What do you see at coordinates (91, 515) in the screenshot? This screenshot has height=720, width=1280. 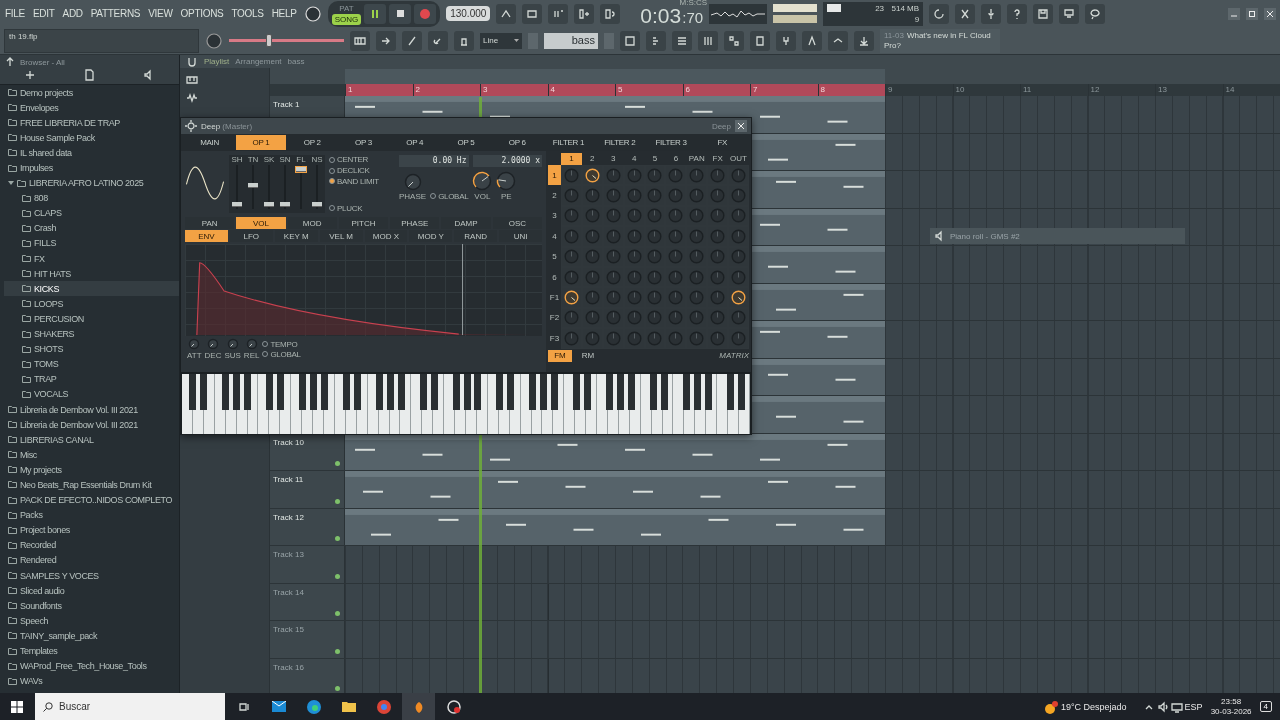 I see `browser-item: Packs` at bounding box center [91, 515].